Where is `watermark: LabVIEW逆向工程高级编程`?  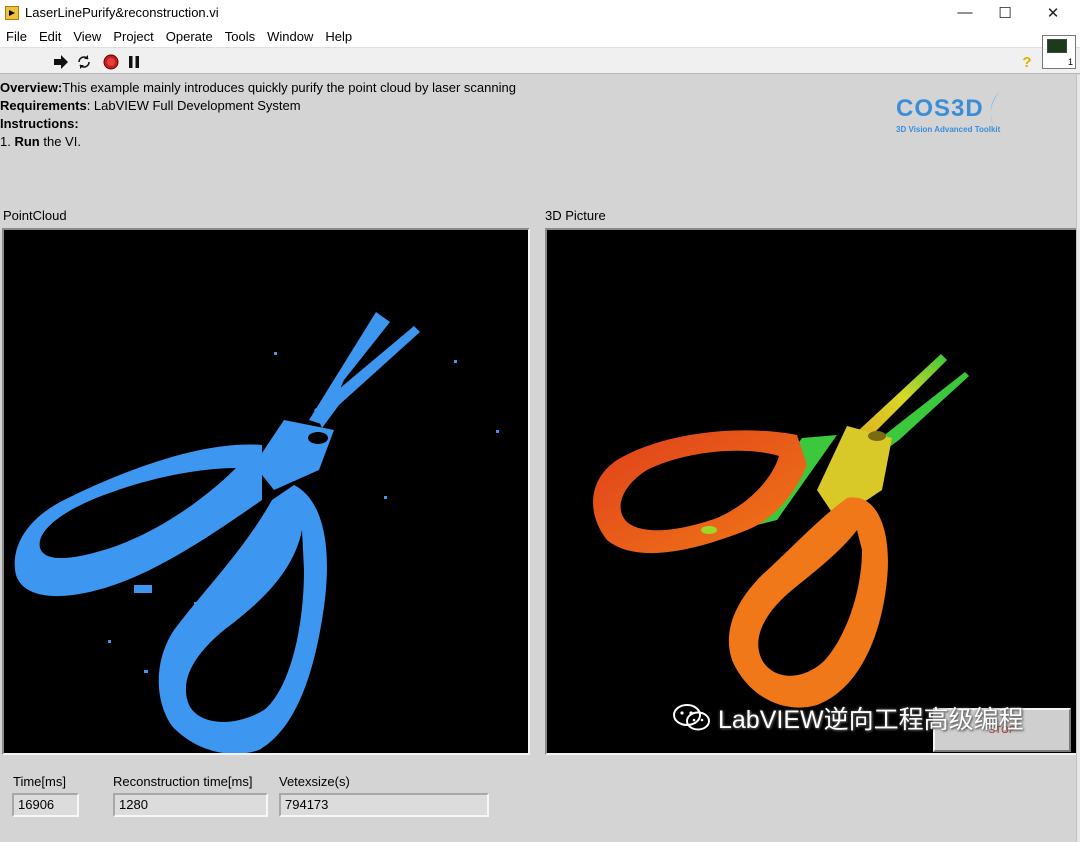
watermark: LabVIEW逆向工程高级编程 is located at coordinates (848, 718).